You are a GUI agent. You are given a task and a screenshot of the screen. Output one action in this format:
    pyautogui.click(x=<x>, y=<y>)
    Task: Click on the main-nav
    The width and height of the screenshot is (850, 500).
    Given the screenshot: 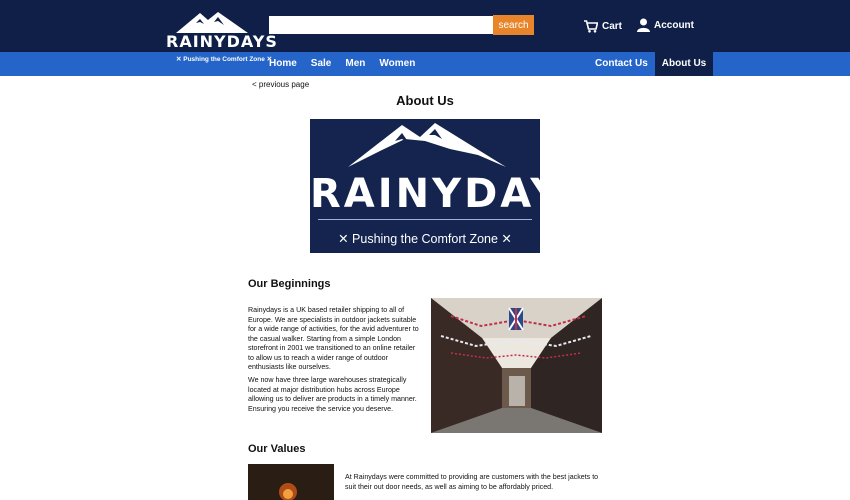 What is the action you would take?
    pyautogui.click(x=425, y=64)
    